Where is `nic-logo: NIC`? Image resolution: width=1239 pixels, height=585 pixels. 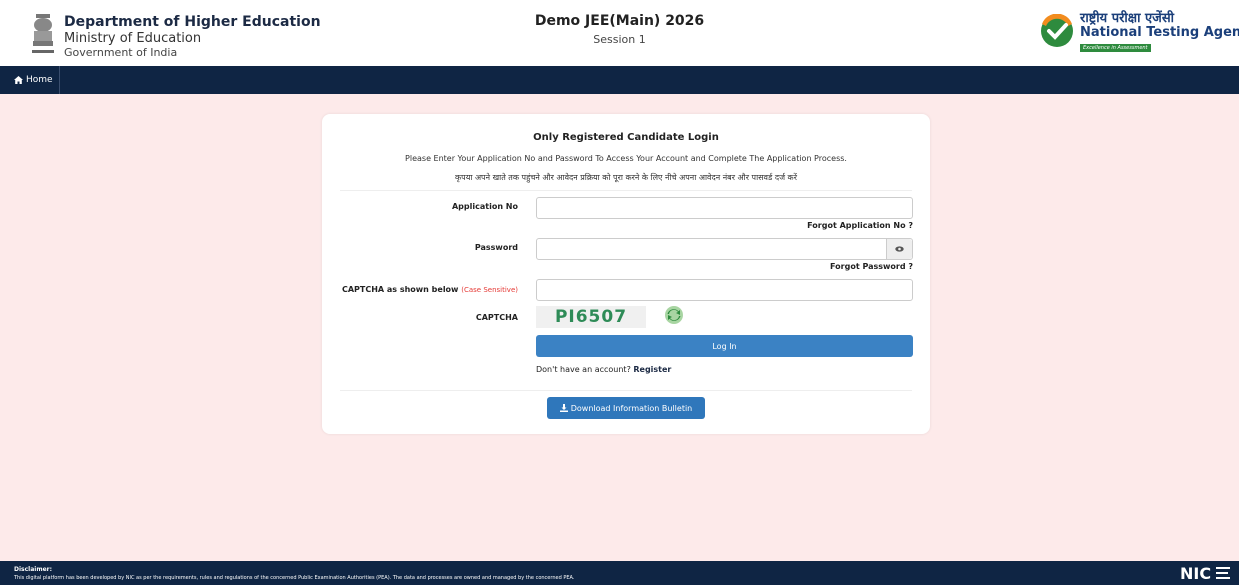 nic-logo: NIC is located at coordinates (1205, 573).